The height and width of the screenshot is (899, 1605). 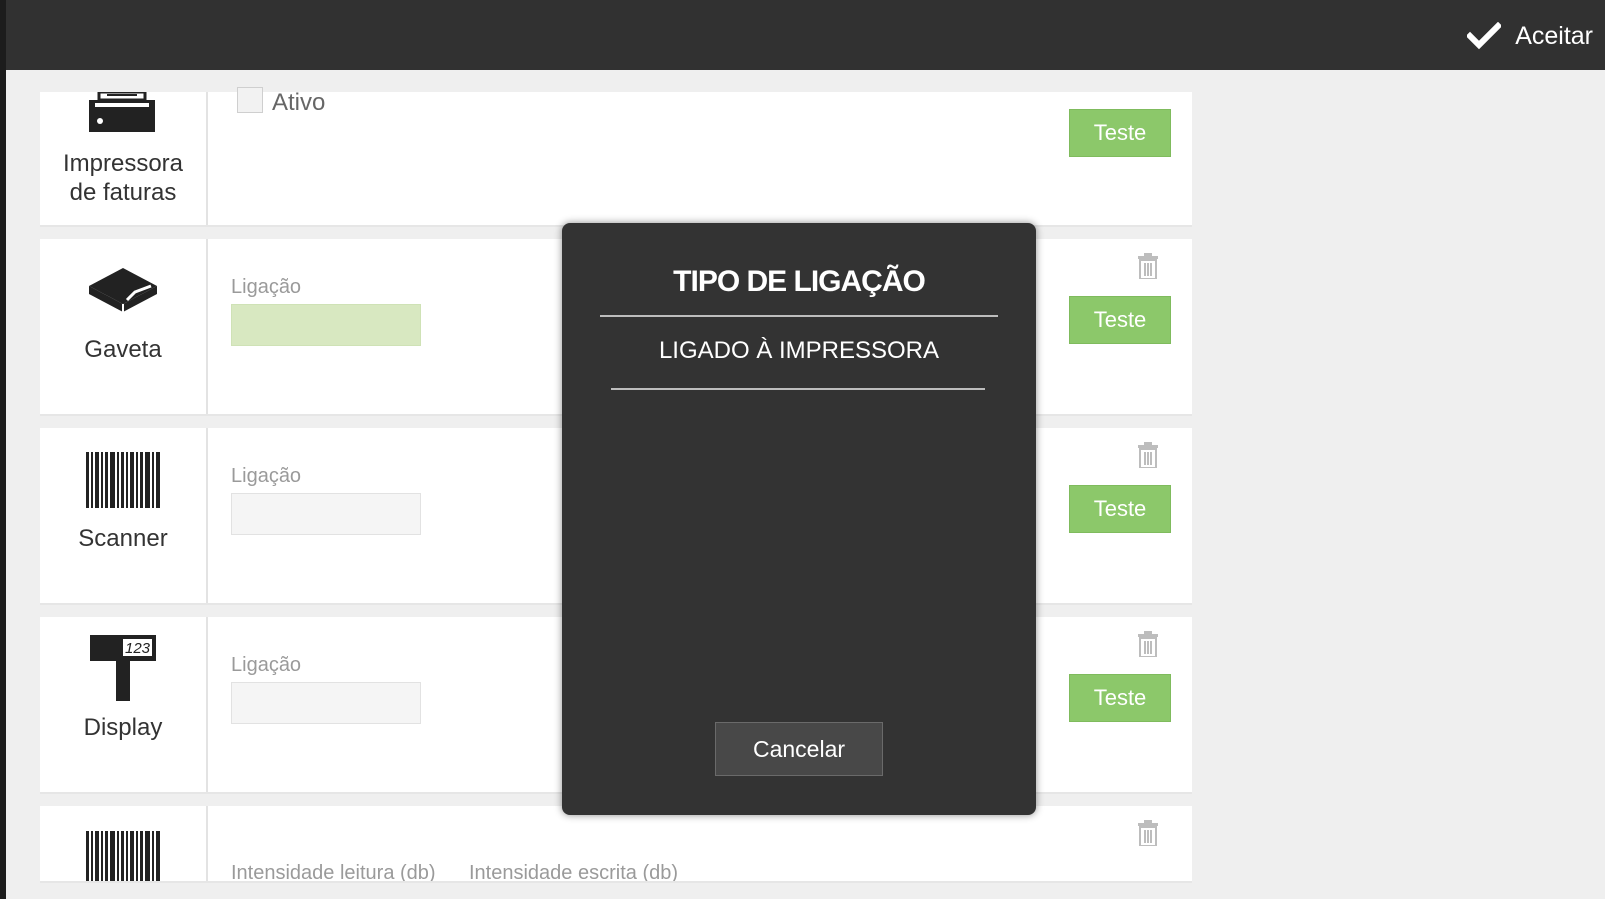 What do you see at coordinates (250, 100) in the screenshot?
I see `active-checkbox` at bounding box center [250, 100].